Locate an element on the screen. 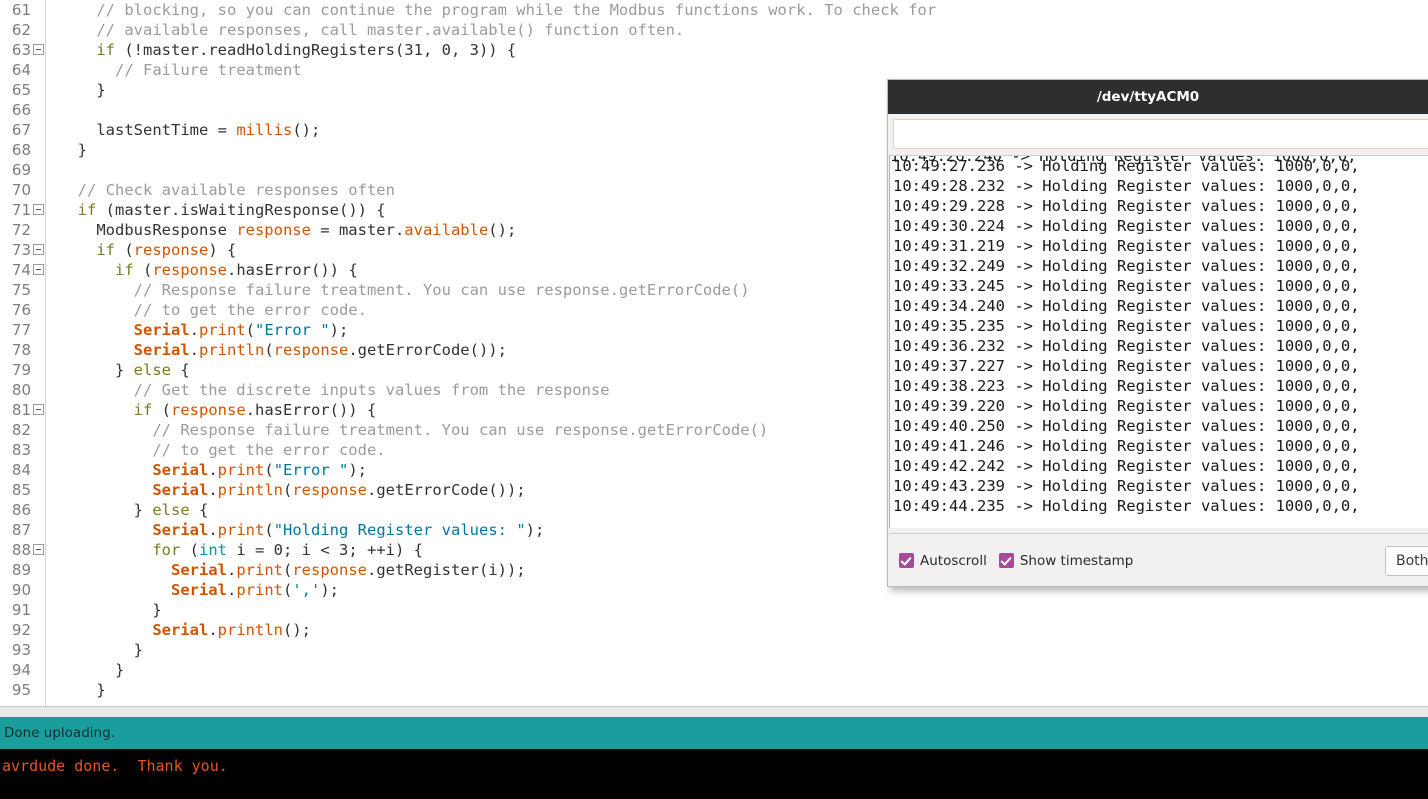  line-number: 75 is located at coordinates (22, 290).